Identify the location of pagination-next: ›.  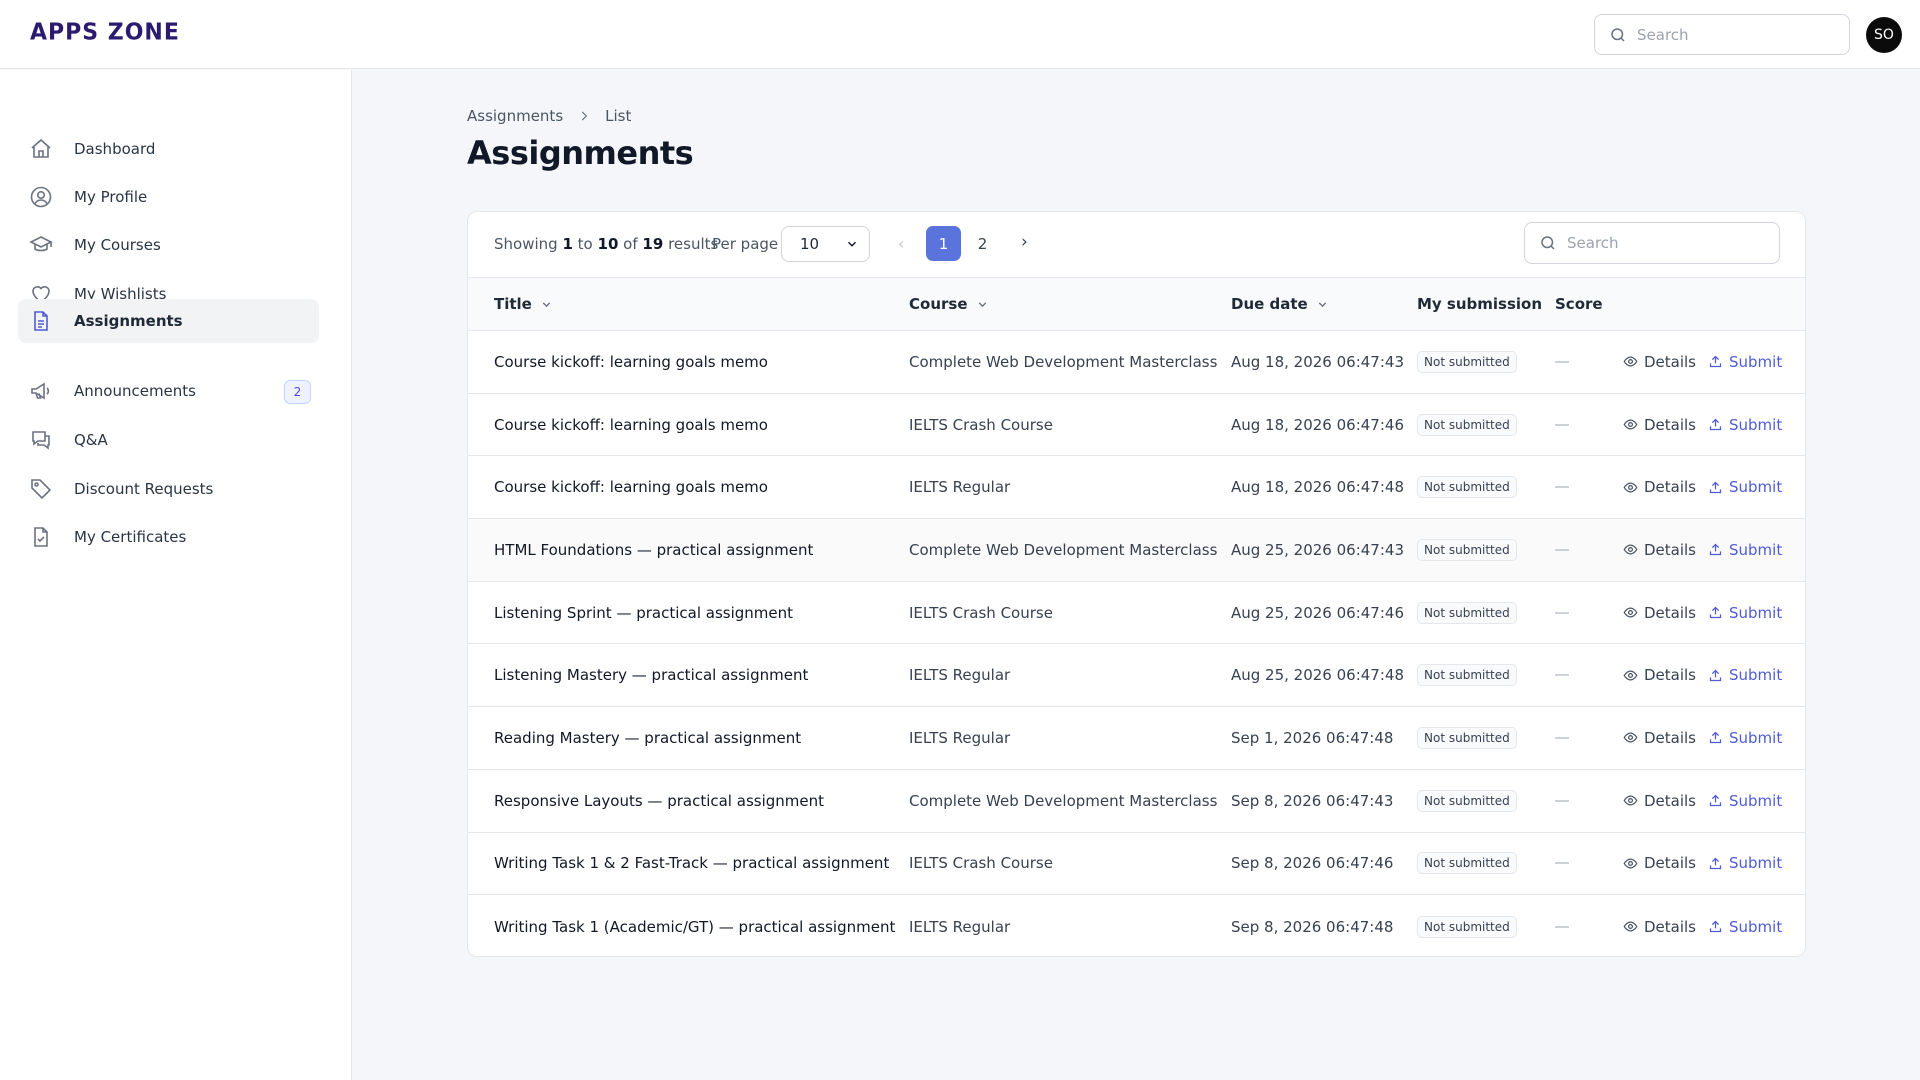
(1024, 242).